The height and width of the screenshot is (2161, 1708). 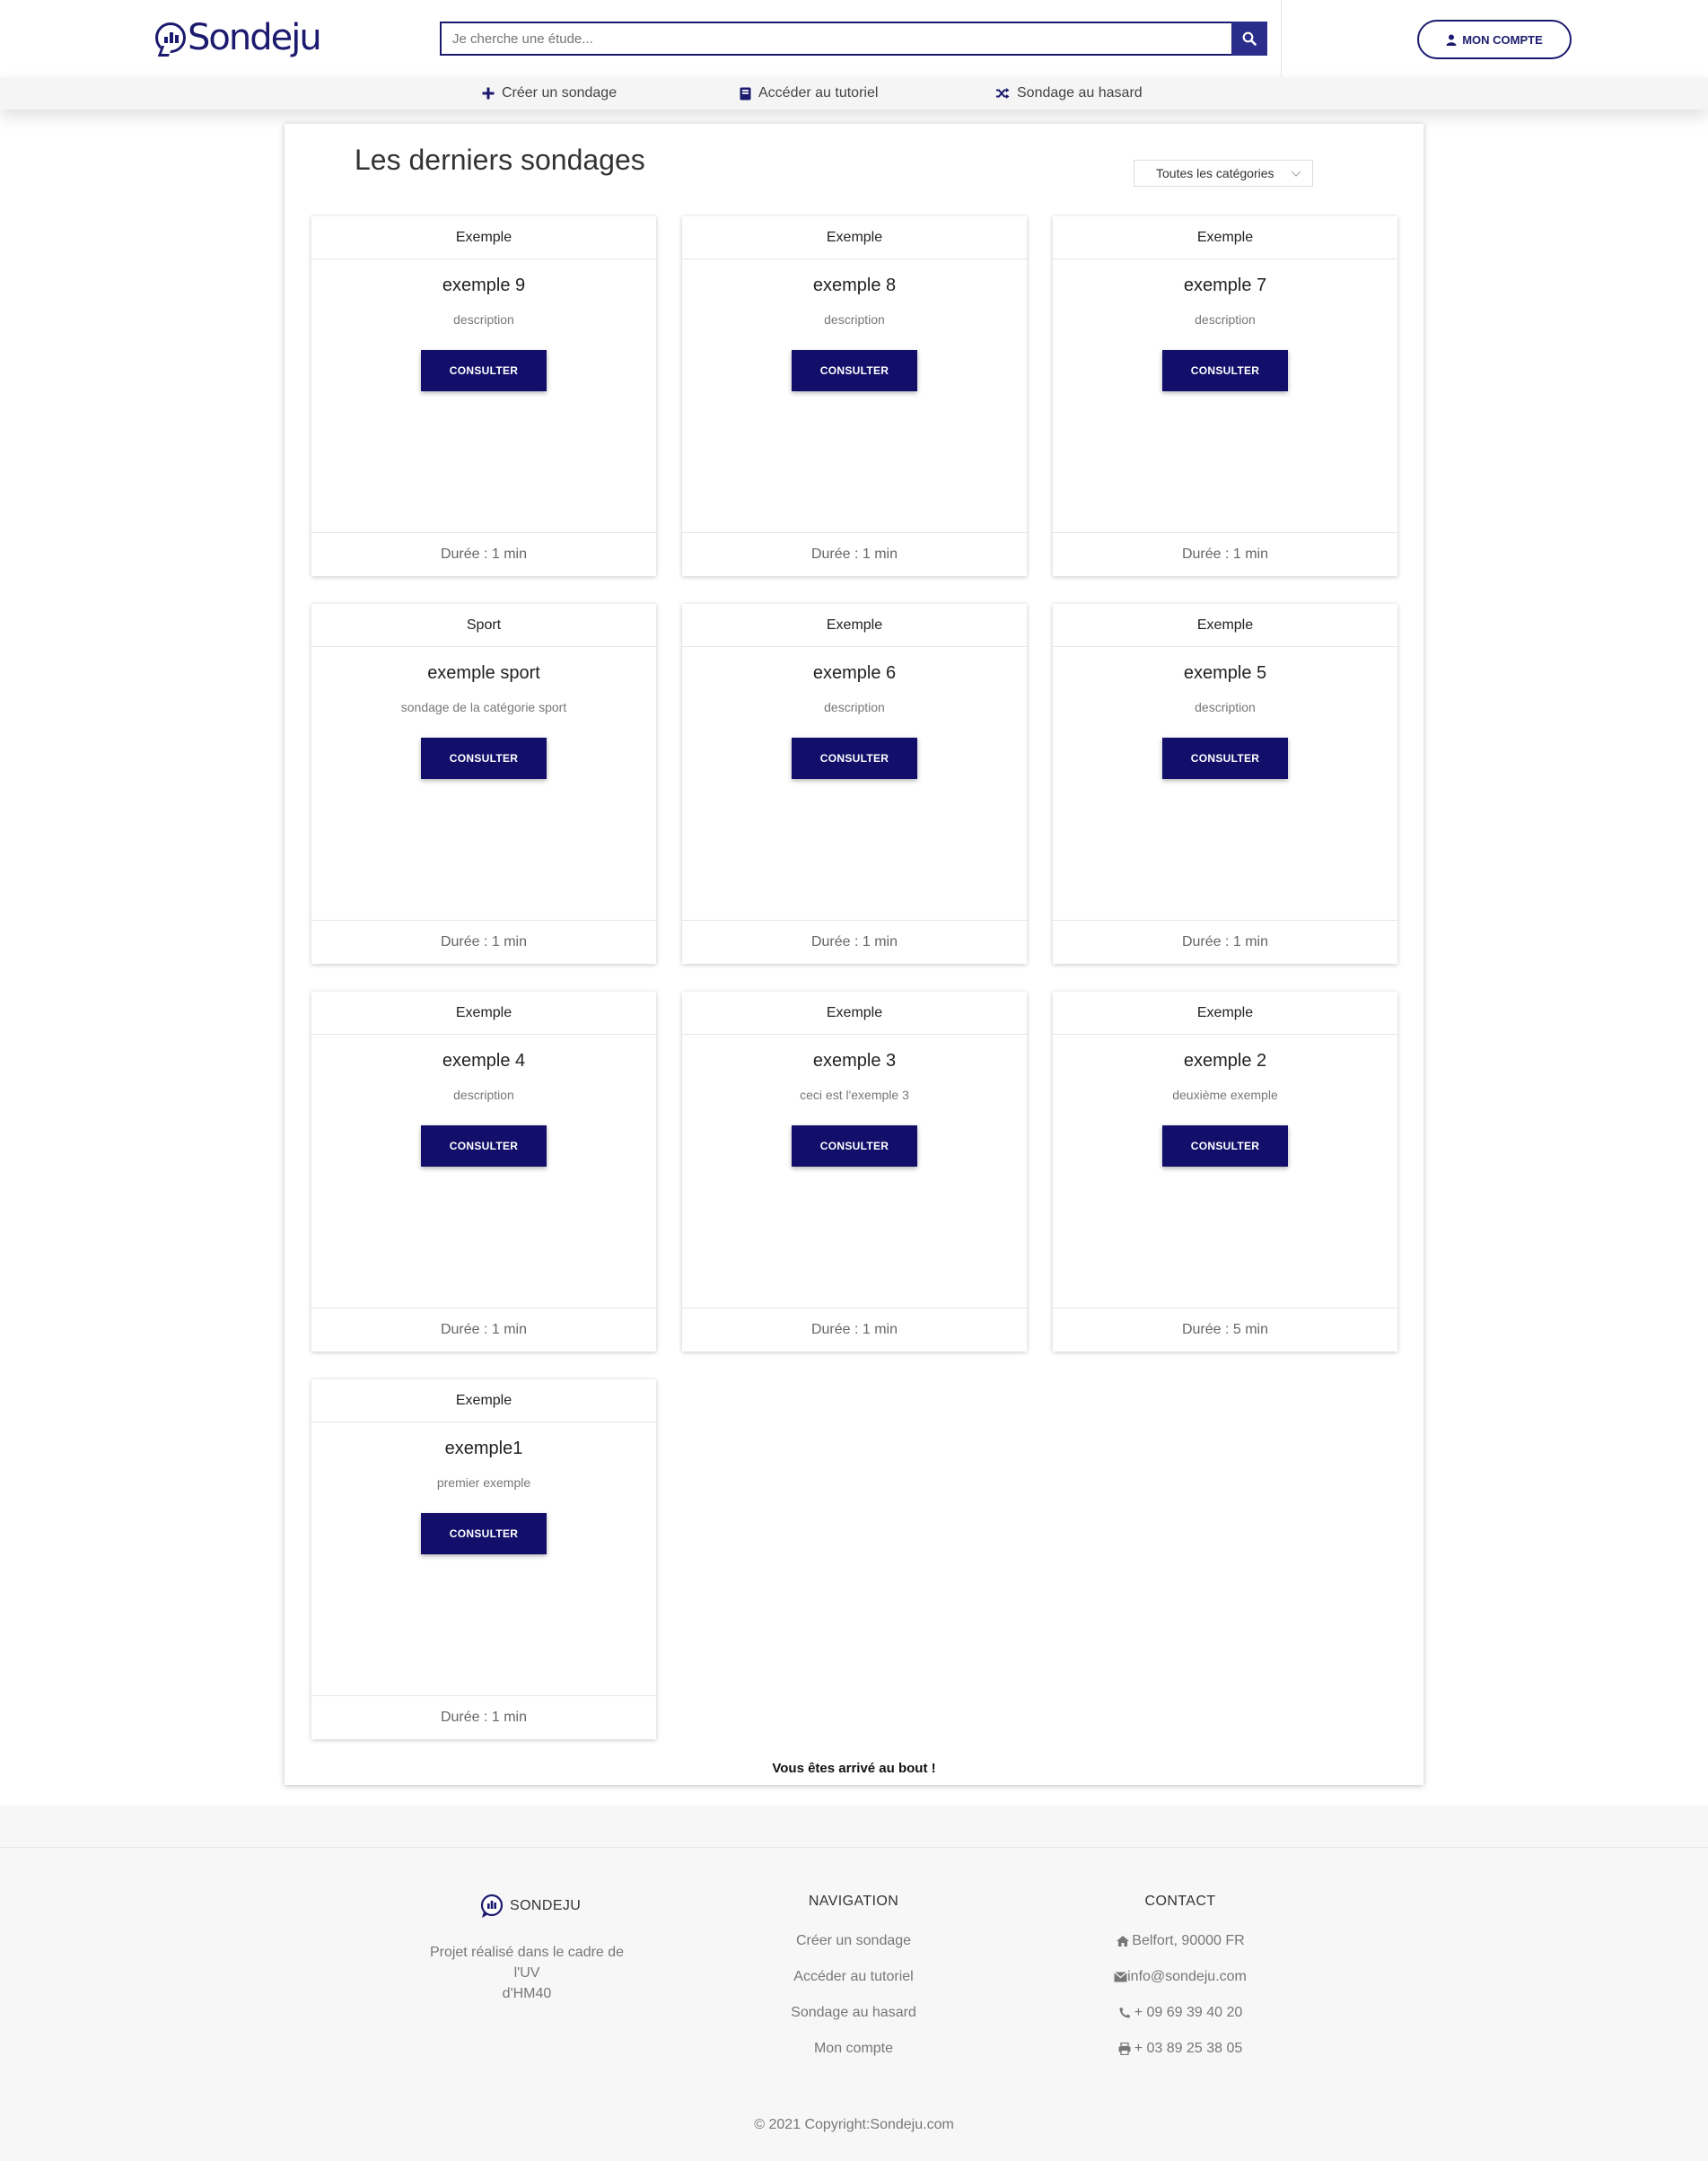 What do you see at coordinates (1188, 2013) in the screenshot?
I see `footer-contact-phone-text: + 09 69 39 40 20` at bounding box center [1188, 2013].